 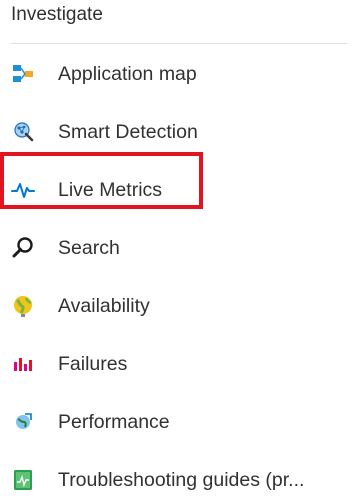 What do you see at coordinates (57, 14) in the screenshot?
I see `section-title-investigate: Investigate` at bounding box center [57, 14].